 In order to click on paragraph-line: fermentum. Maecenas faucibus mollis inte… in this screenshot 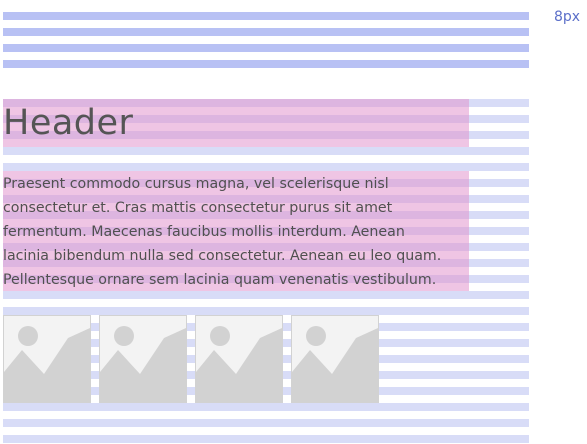, I will do `click(204, 232)`.